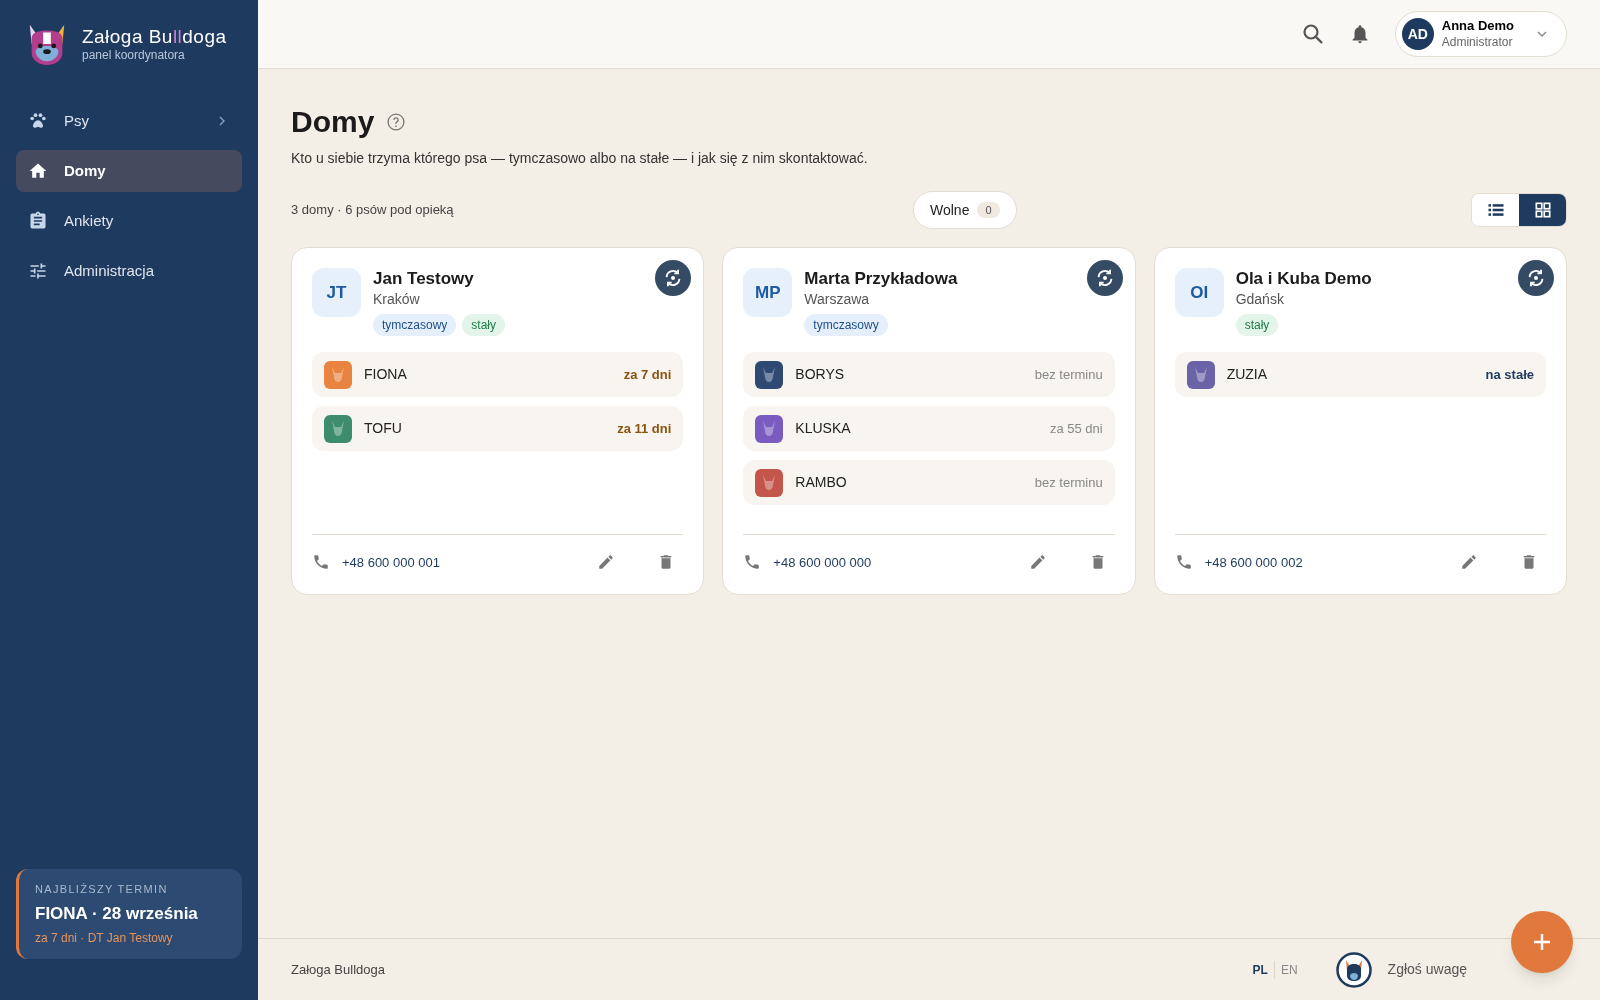 This screenshot has width=1600, height=1000. What do you see at coordinates (768, 292) in the screenshot?
I see `home-avatar: MP` at bounding box center [768, 292].